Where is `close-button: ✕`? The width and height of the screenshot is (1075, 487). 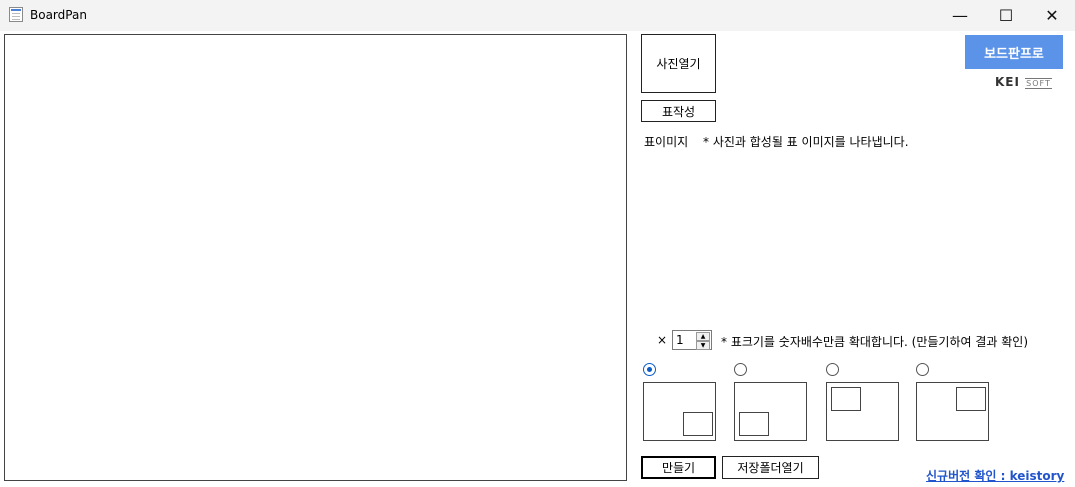 close-button: ✕ is located at coordinates (1052, 15).